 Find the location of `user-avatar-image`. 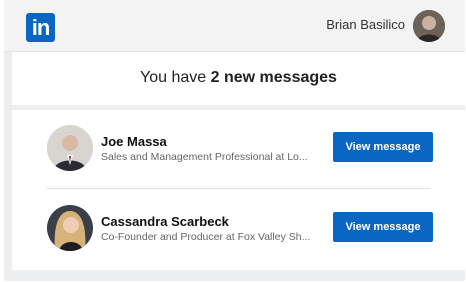

user-avatar-image is located at coordinates (429, 26).